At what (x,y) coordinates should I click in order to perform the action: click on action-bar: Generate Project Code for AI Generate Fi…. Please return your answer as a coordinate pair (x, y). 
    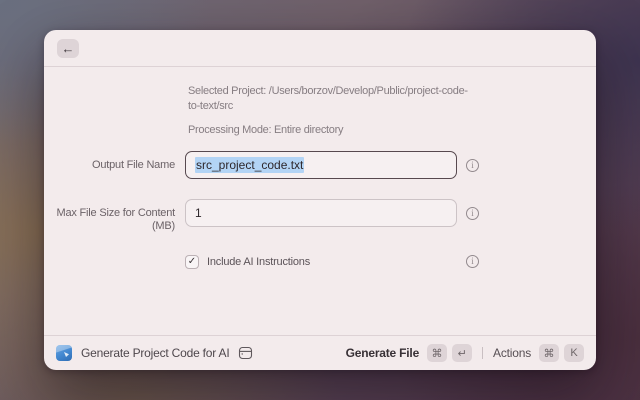
    Looking at the image, I should click on (320, 352).